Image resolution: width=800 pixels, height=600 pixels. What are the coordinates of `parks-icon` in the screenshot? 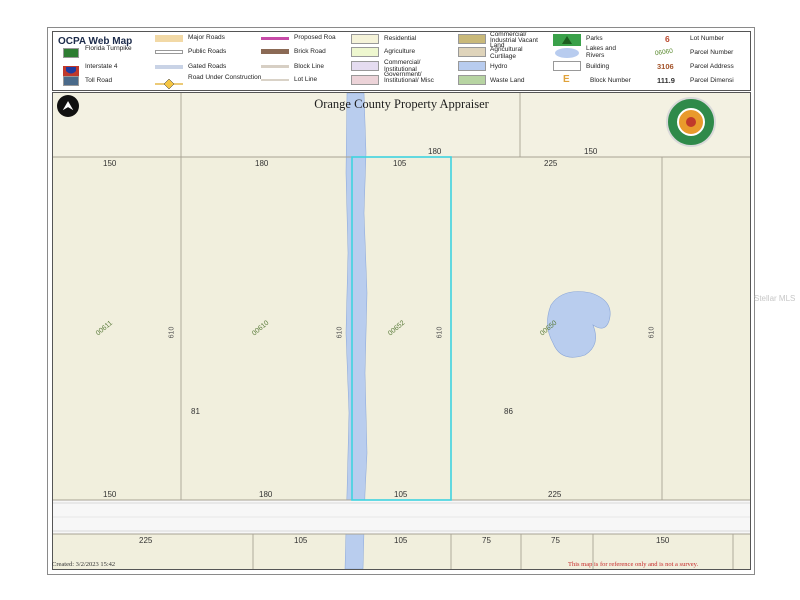 It's located at (567, 39).